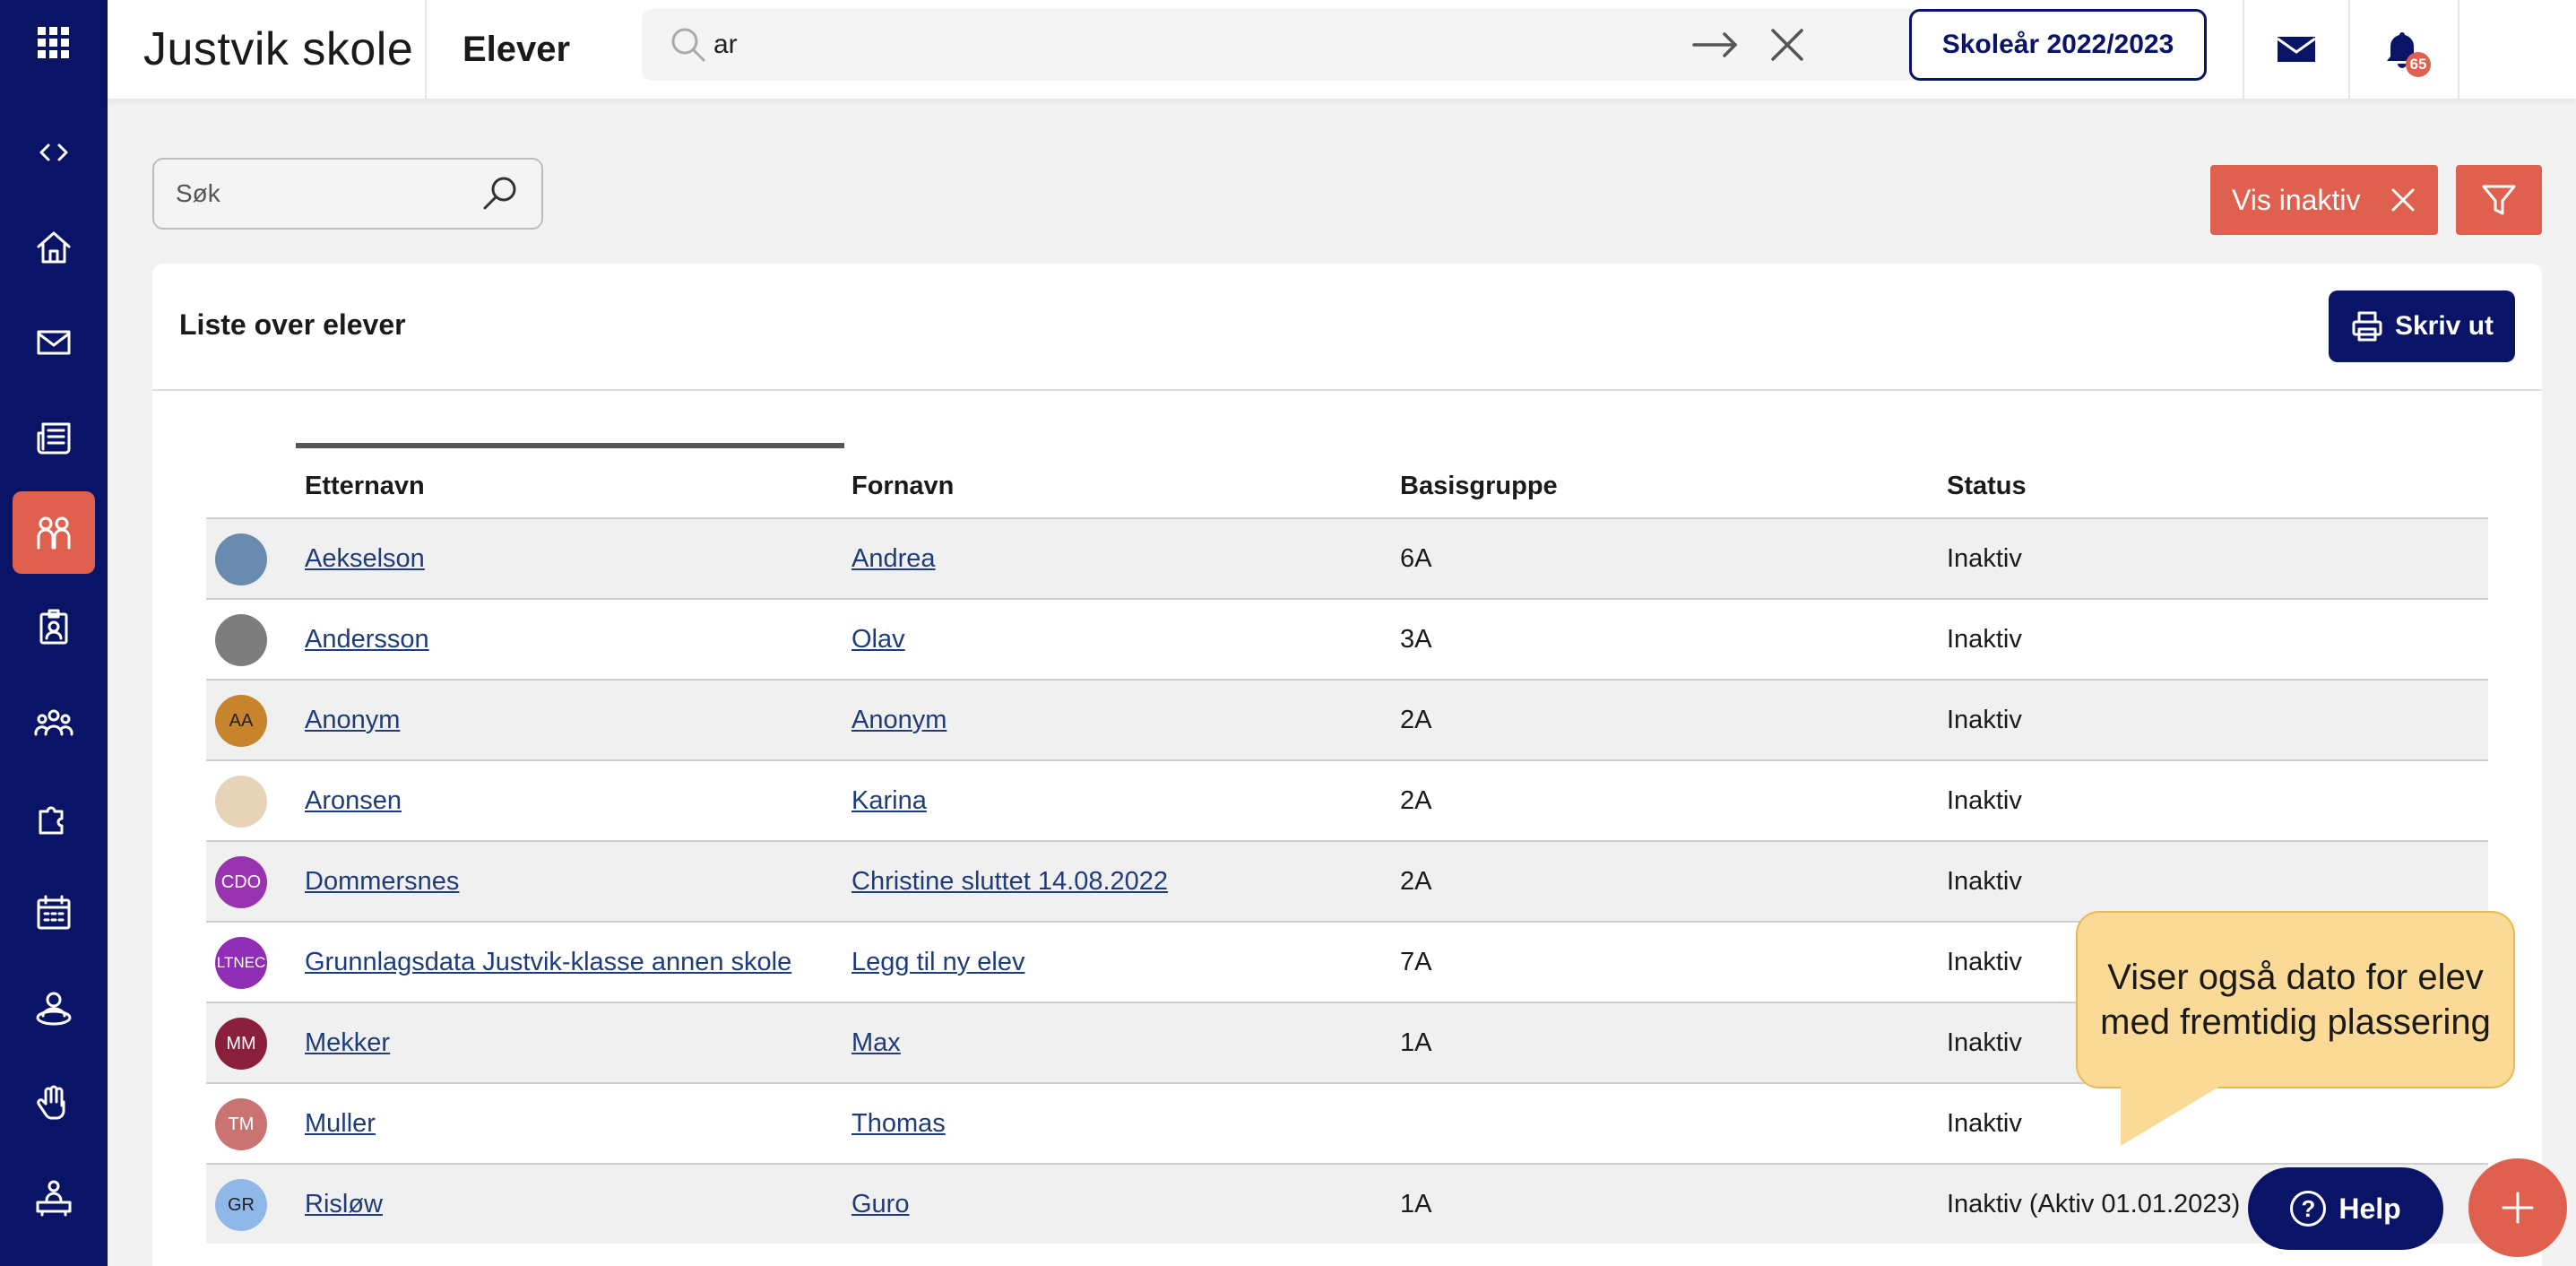  Describe the element at coordinates (937, 962) in the screenshot. I see `first-name-link: Legg til ny elev` at that location.